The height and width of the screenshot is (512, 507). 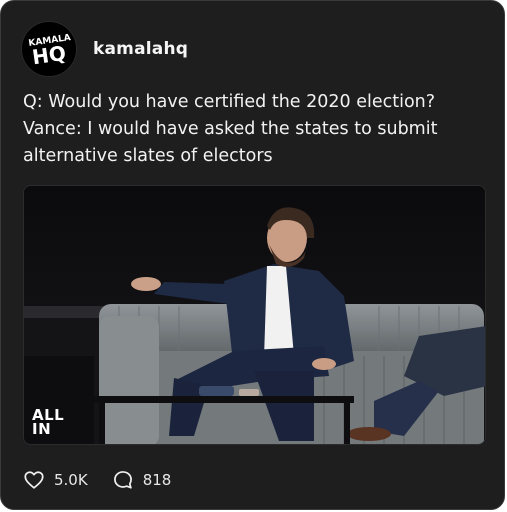 I want to click on all-in-watermark: ALL IN, so click(x=48, y=423).